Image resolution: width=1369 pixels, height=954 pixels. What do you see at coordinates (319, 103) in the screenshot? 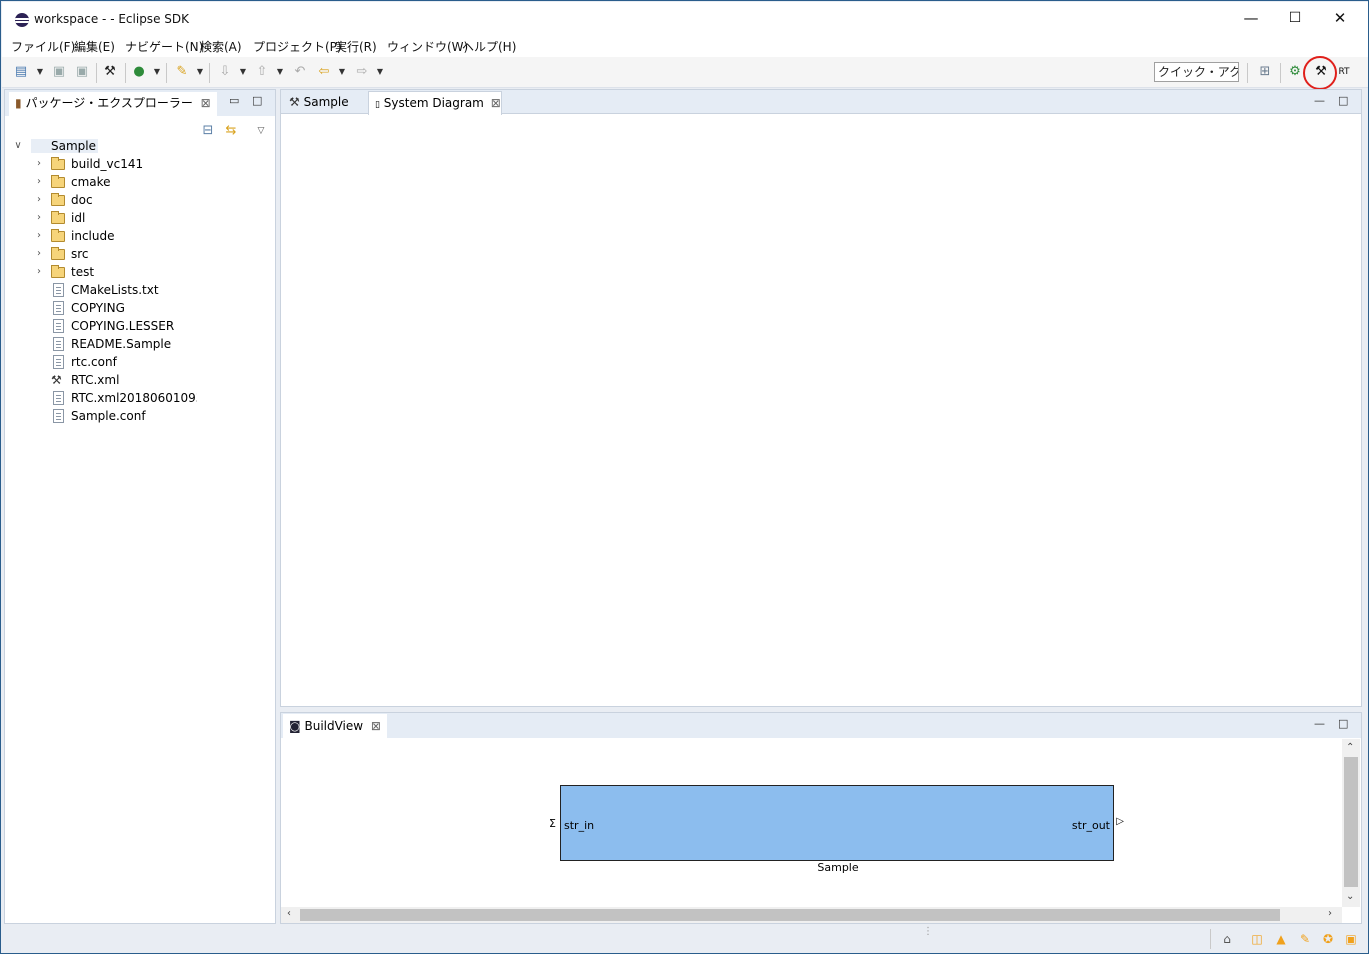
I see `tab-sample: ⚒ Sample` at bounding box center [319, 103].